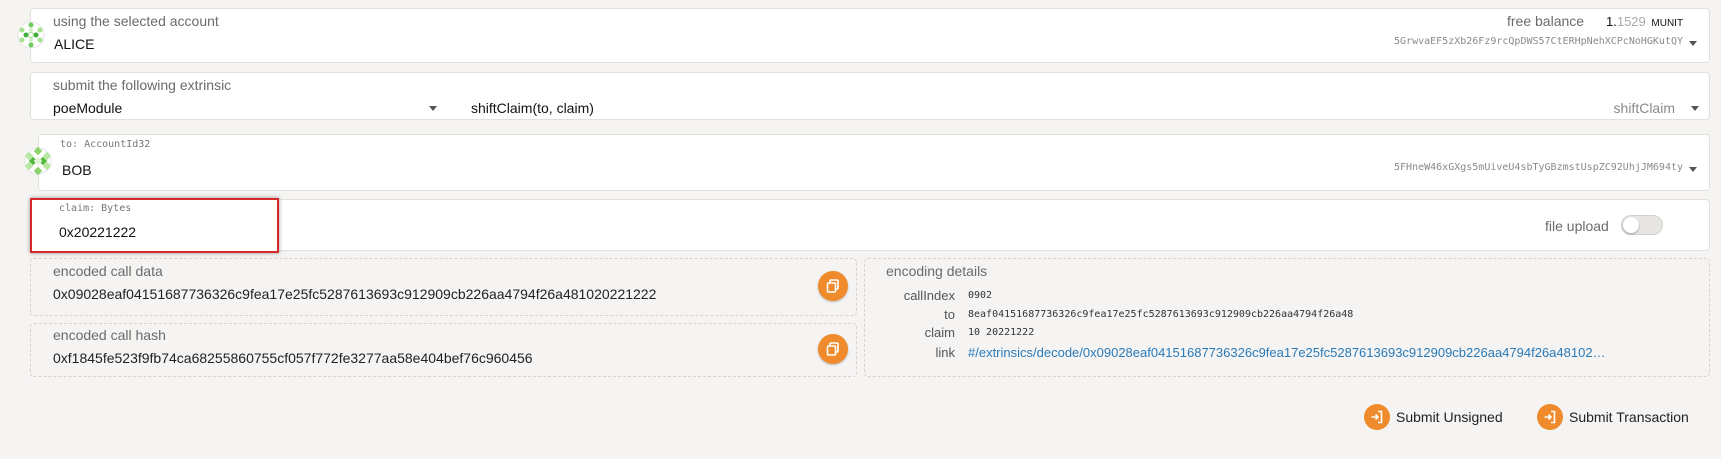  What do you see at coordinates (1667, 23) in the screenshot?
I see `balance-unit: MUNIT` at bounding box center [1667, 23].